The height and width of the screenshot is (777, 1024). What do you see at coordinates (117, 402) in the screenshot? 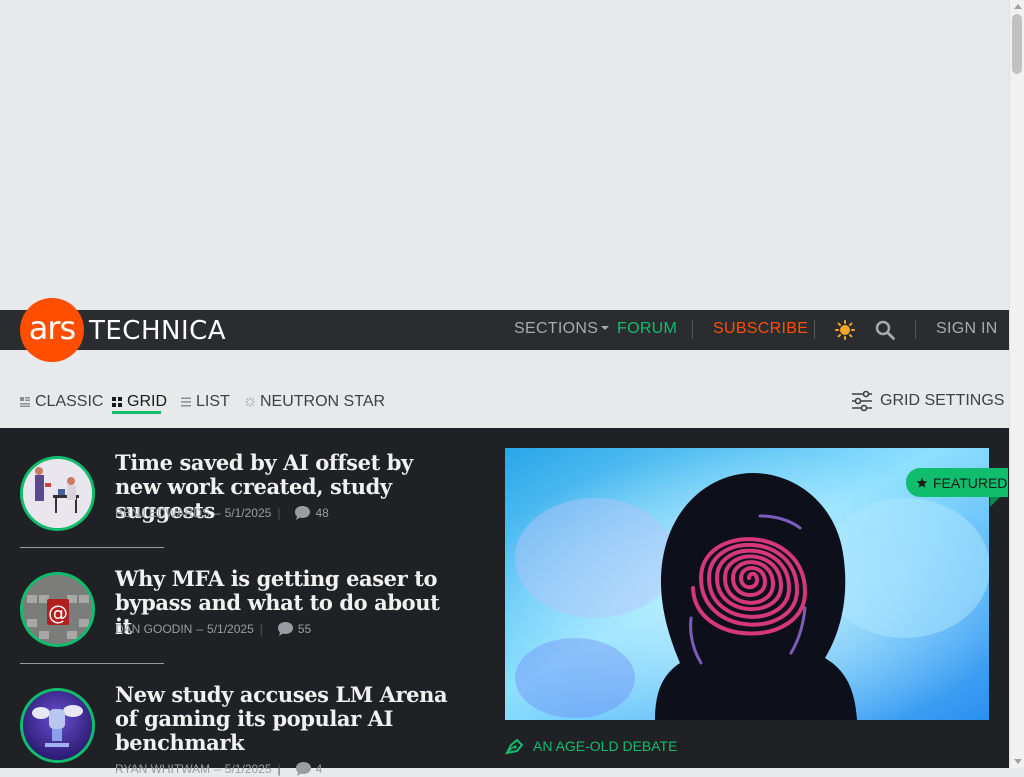
I see `grid-layout-icon` at bounding box center [117, 402].